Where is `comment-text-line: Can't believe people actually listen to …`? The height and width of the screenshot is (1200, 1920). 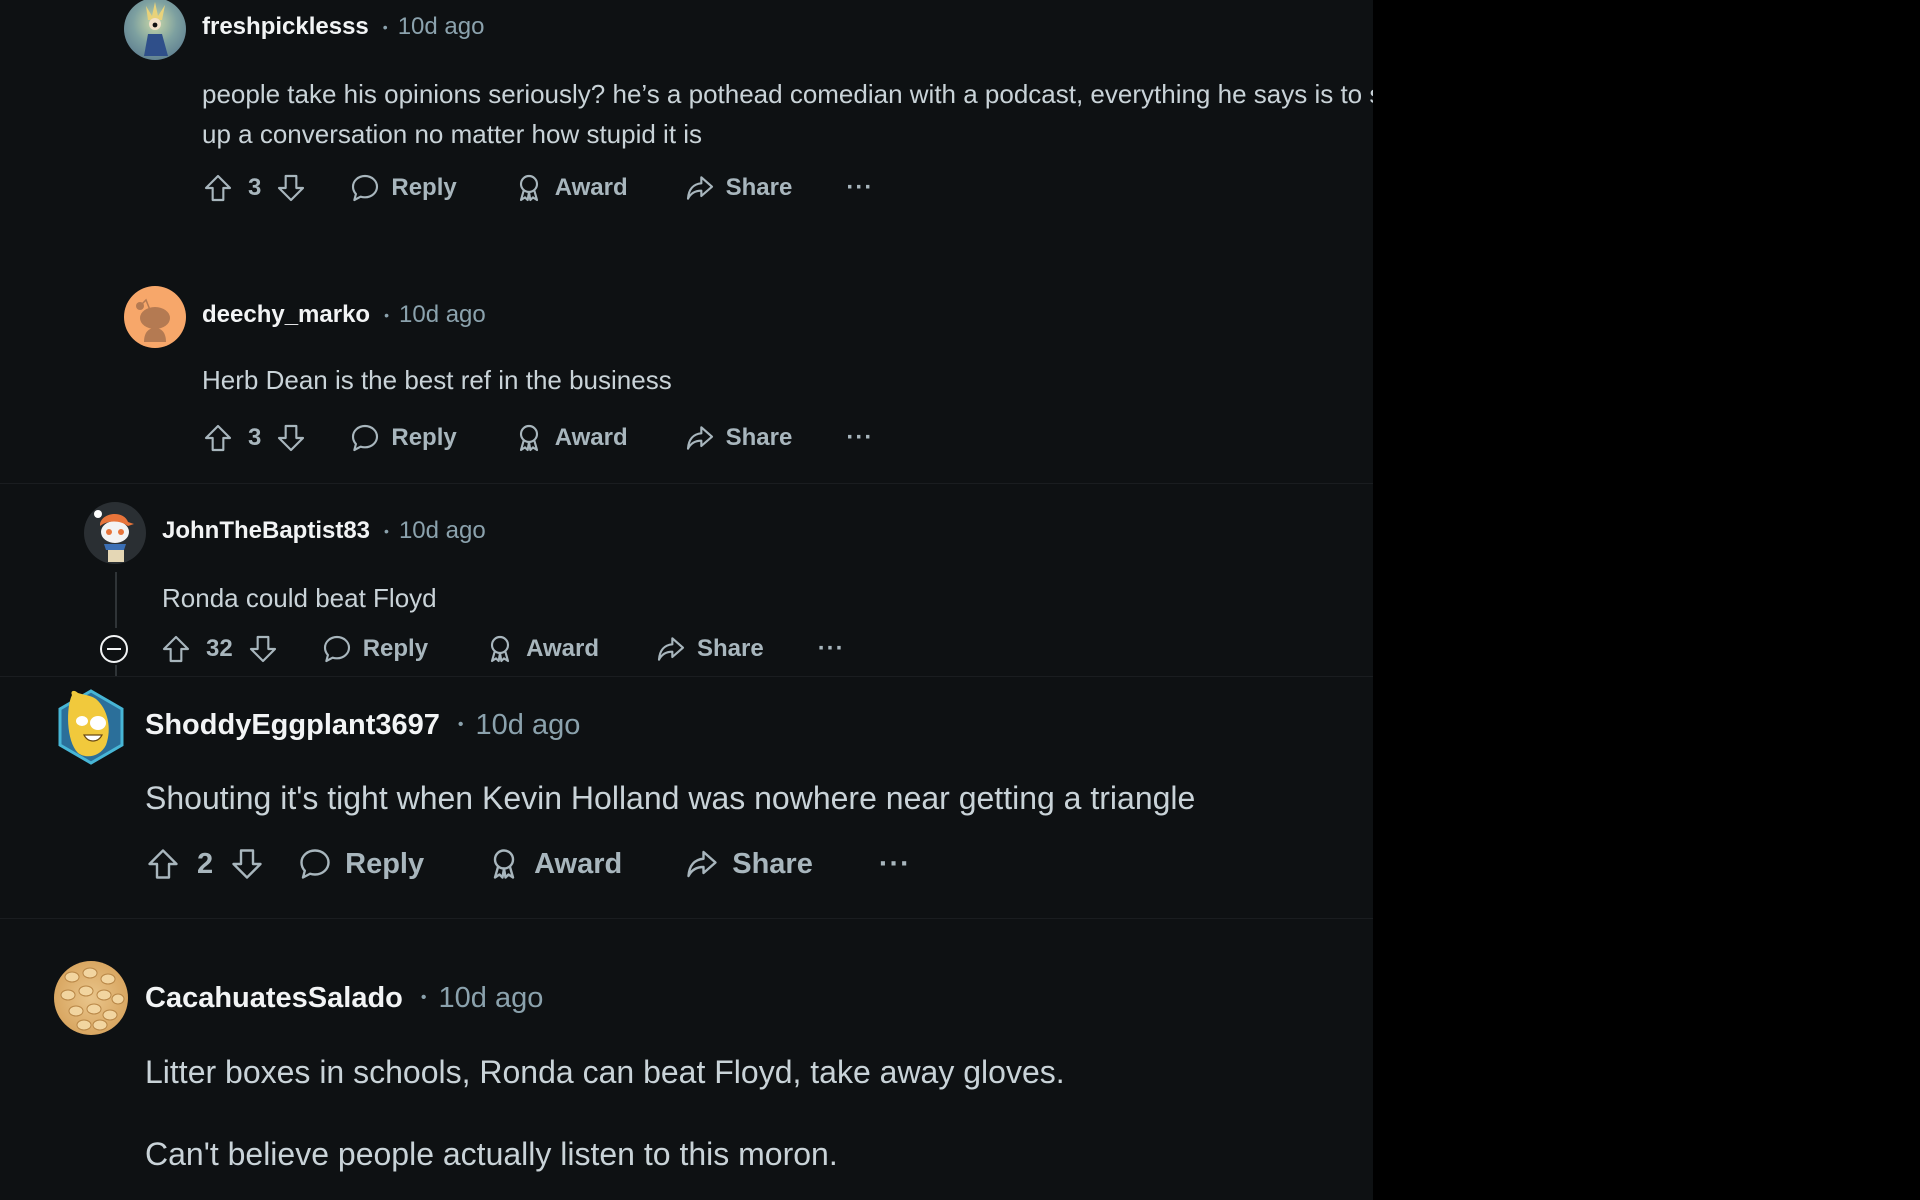
comment-text-line: Can't believe people actually listen to … is located at coordinates (491, 1154).